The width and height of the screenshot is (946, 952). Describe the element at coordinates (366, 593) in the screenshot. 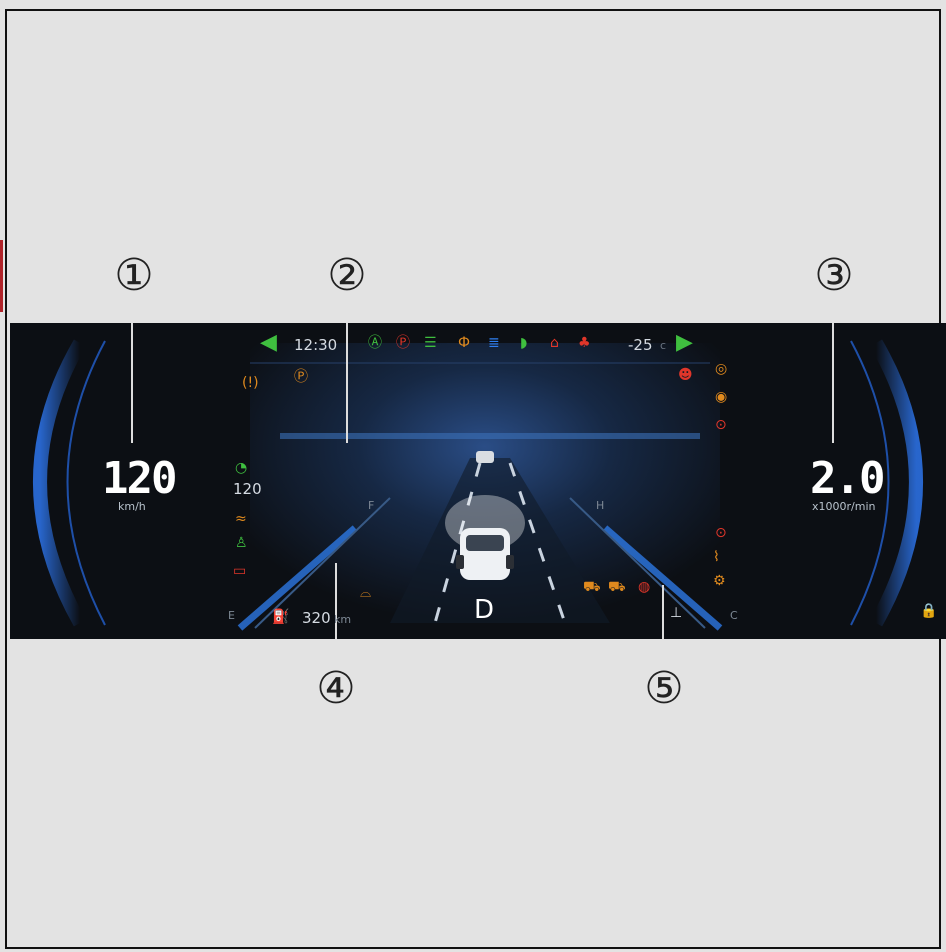

I see `lane-assist-icon: ⌓` at that location.